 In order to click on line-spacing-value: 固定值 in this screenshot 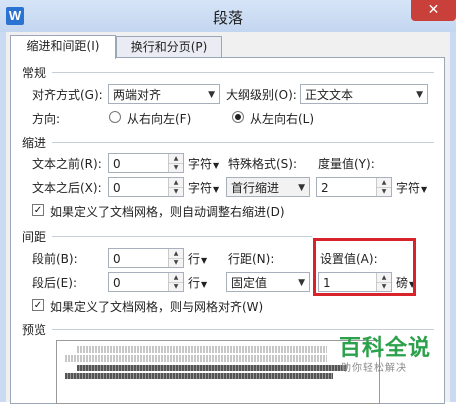, I will do `click(249, 283)`.